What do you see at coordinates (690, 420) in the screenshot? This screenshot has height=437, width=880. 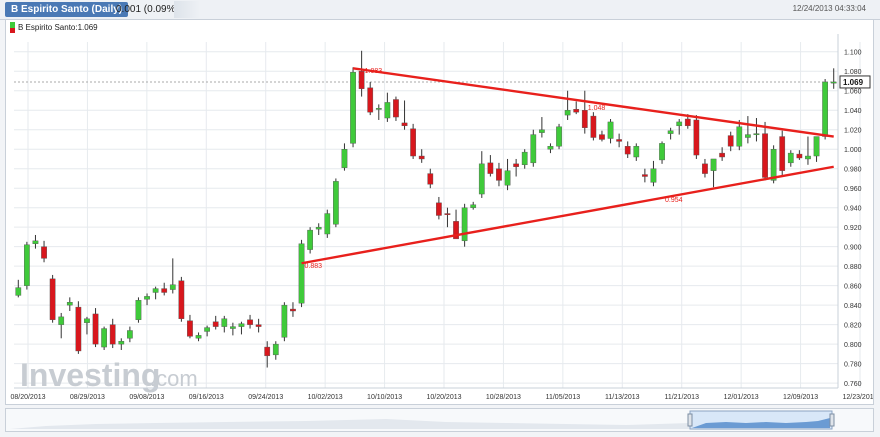 I see `navigator-left-handle` at bounding box center [690, 420].